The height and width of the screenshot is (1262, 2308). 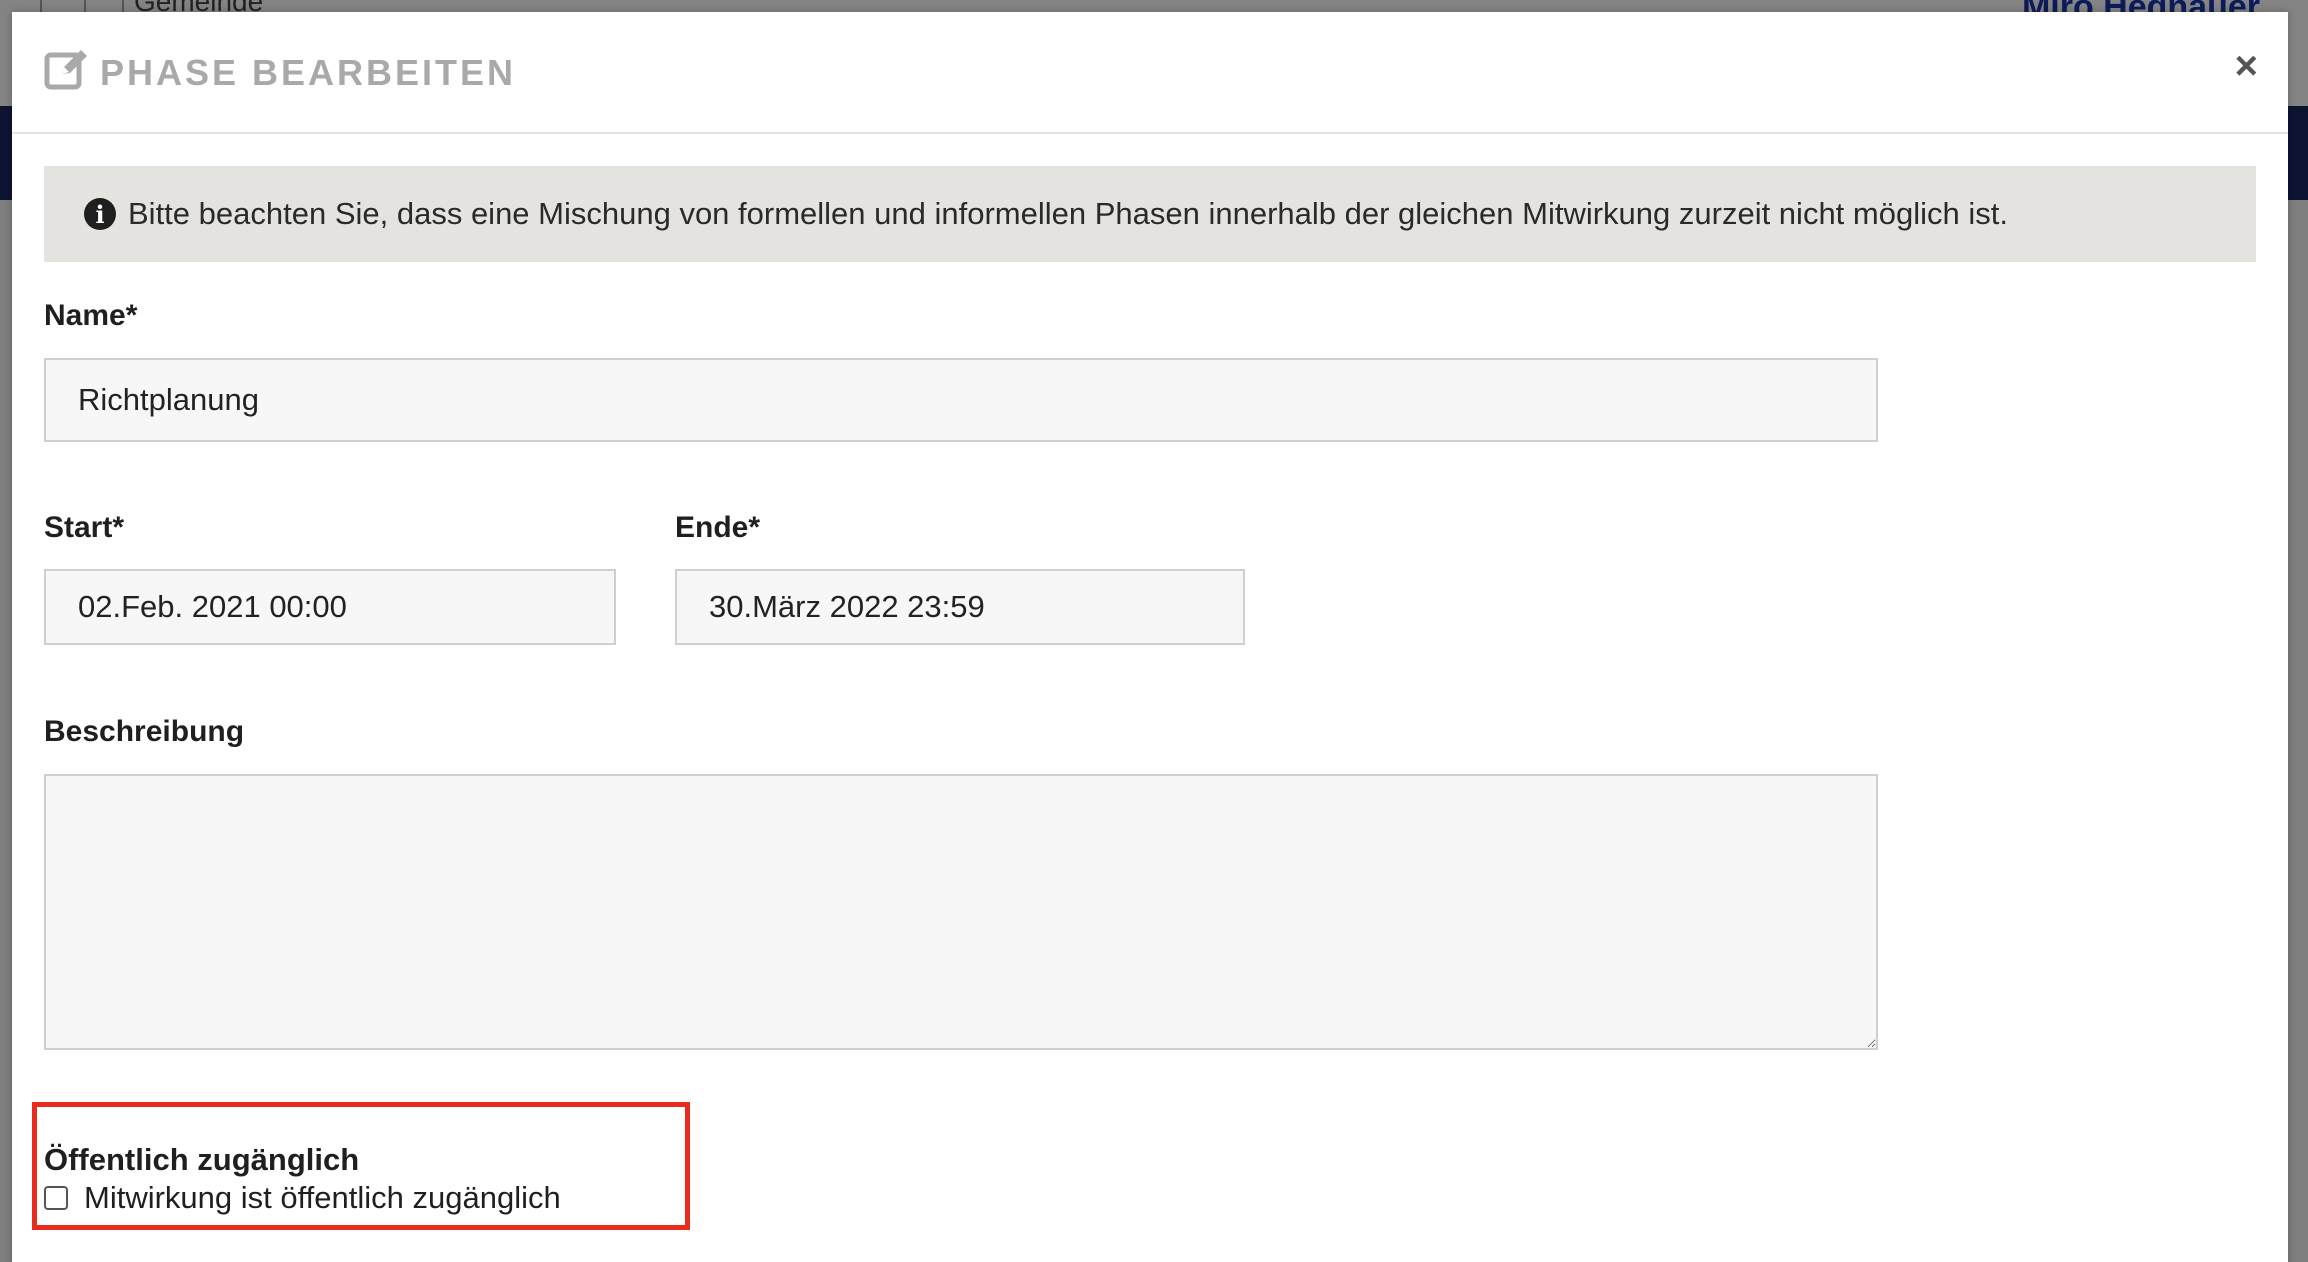 What do you see at coordinates (961, 400) in the screenshot?
I see `name-input` at bounding box center [961, 400].